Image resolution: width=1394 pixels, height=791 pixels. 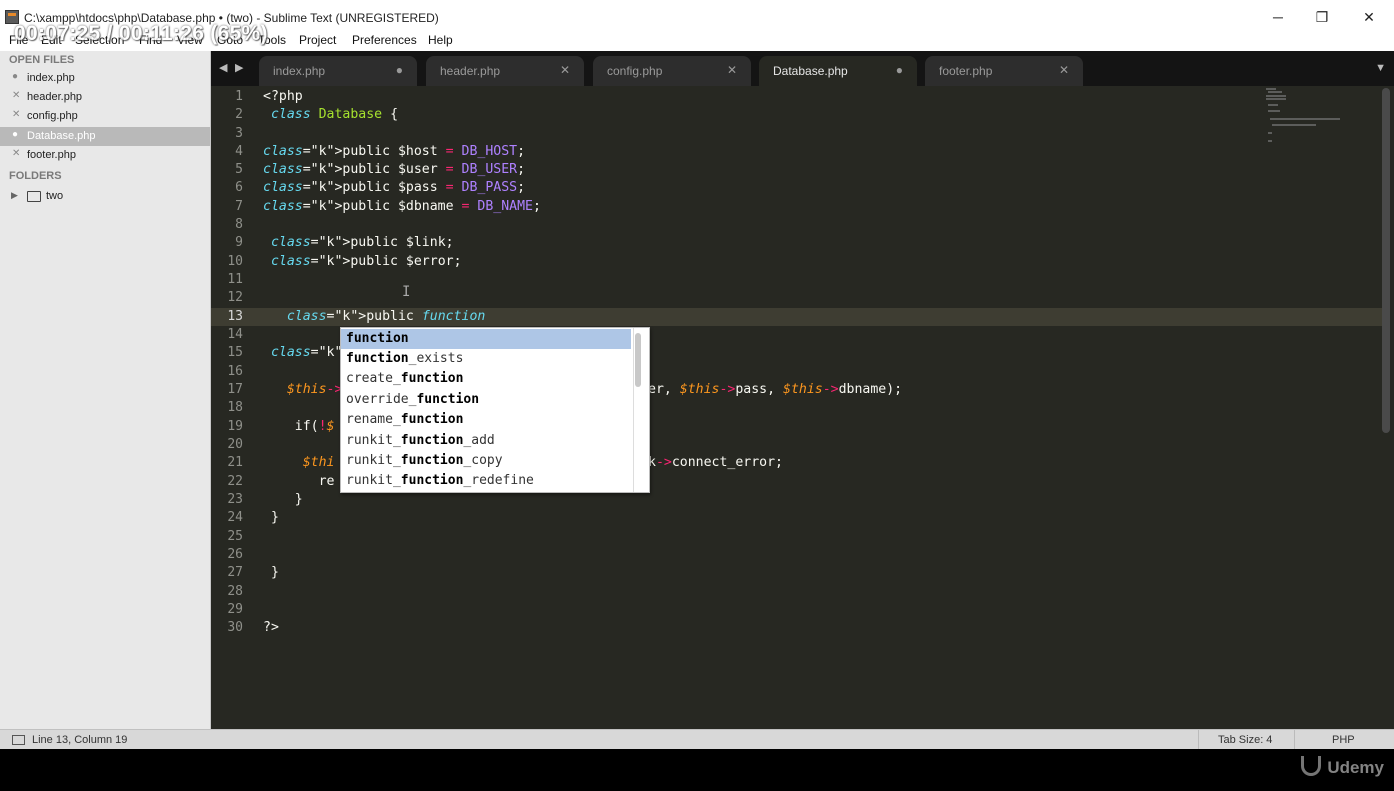 What do you see at coordinates (271, 572) in the screenshot?
I see `code-line: }` at bounding box center [271, 572].